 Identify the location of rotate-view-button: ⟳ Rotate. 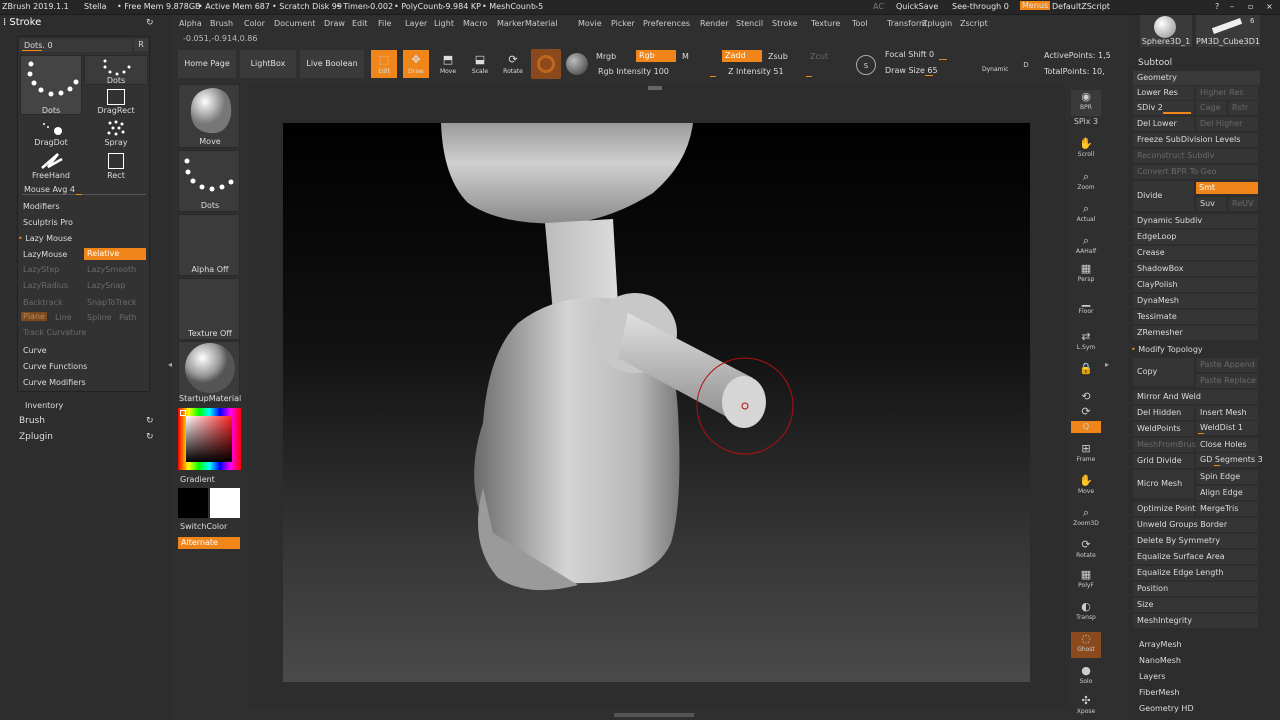
(1086, 551).